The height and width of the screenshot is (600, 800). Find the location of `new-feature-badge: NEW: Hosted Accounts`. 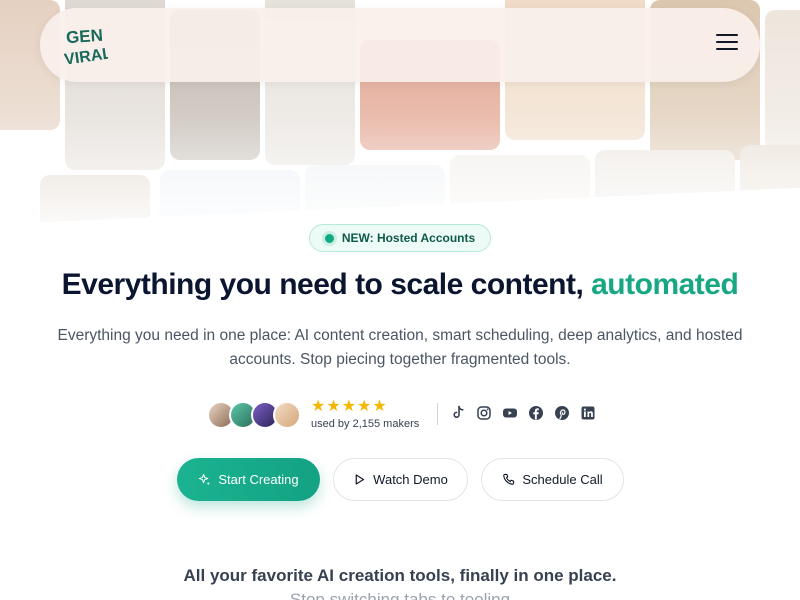

new-feature-badge: NEW: Hosted Accounts is located at coordinates (400, 238).